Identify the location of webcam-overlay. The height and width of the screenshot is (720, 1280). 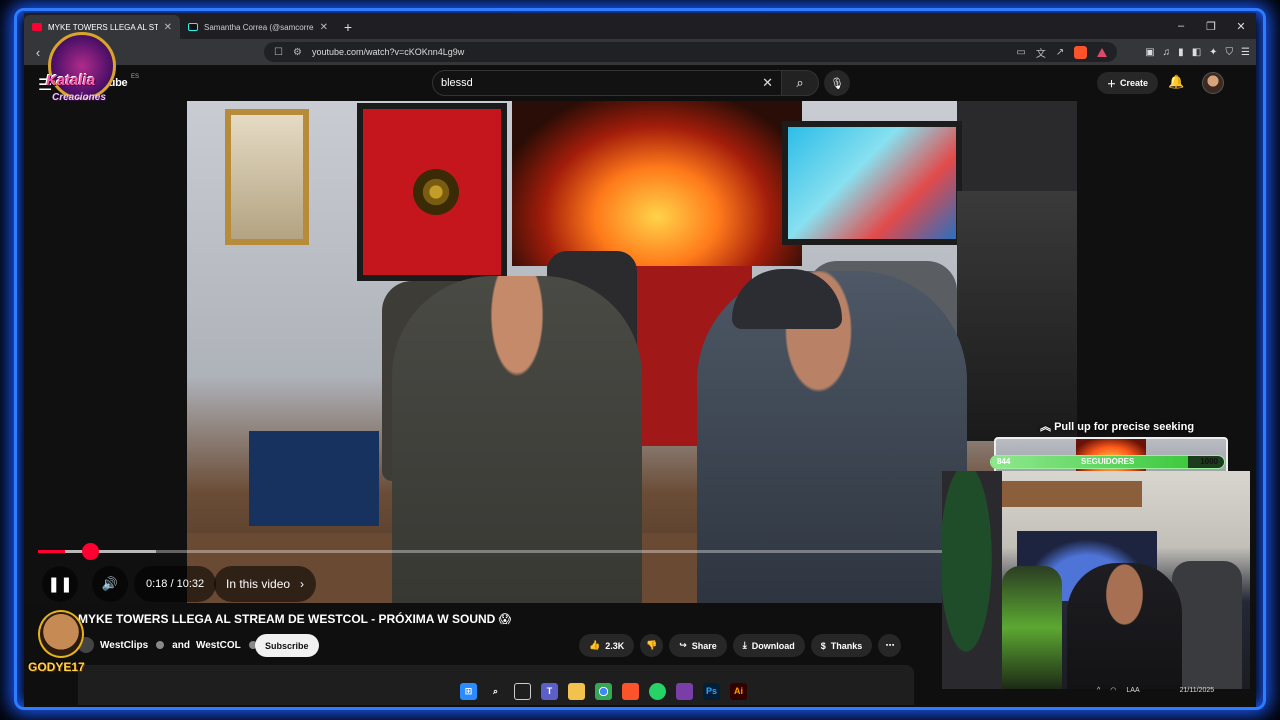
(1096, 580).